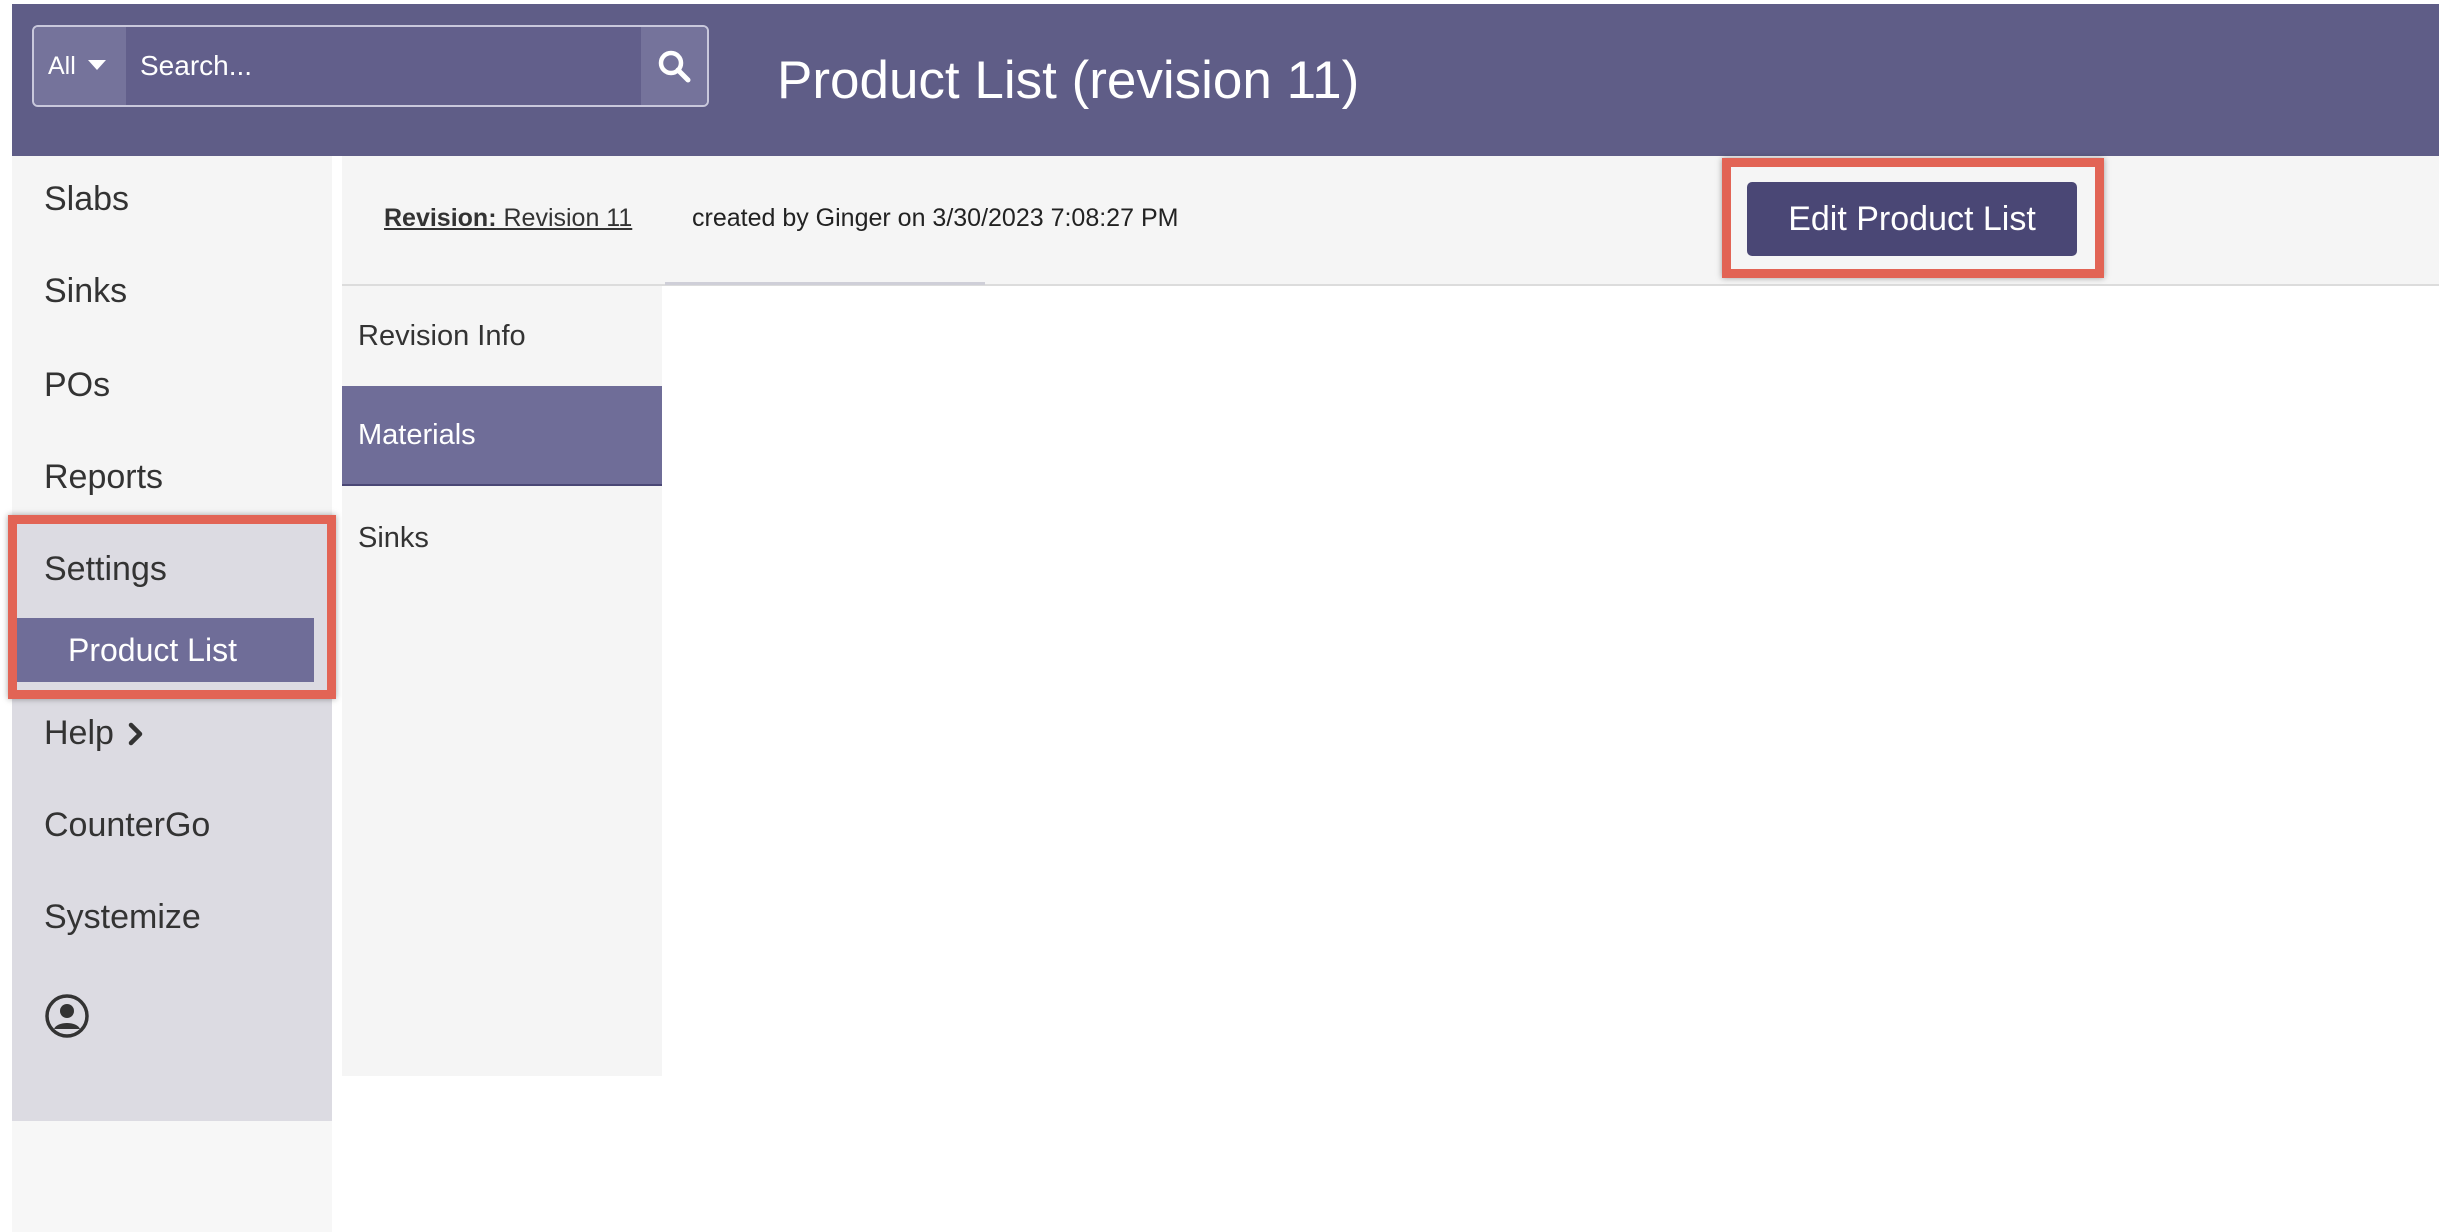 The image size is (2444, 1232). I want to click on search-input, so click(370, 66).